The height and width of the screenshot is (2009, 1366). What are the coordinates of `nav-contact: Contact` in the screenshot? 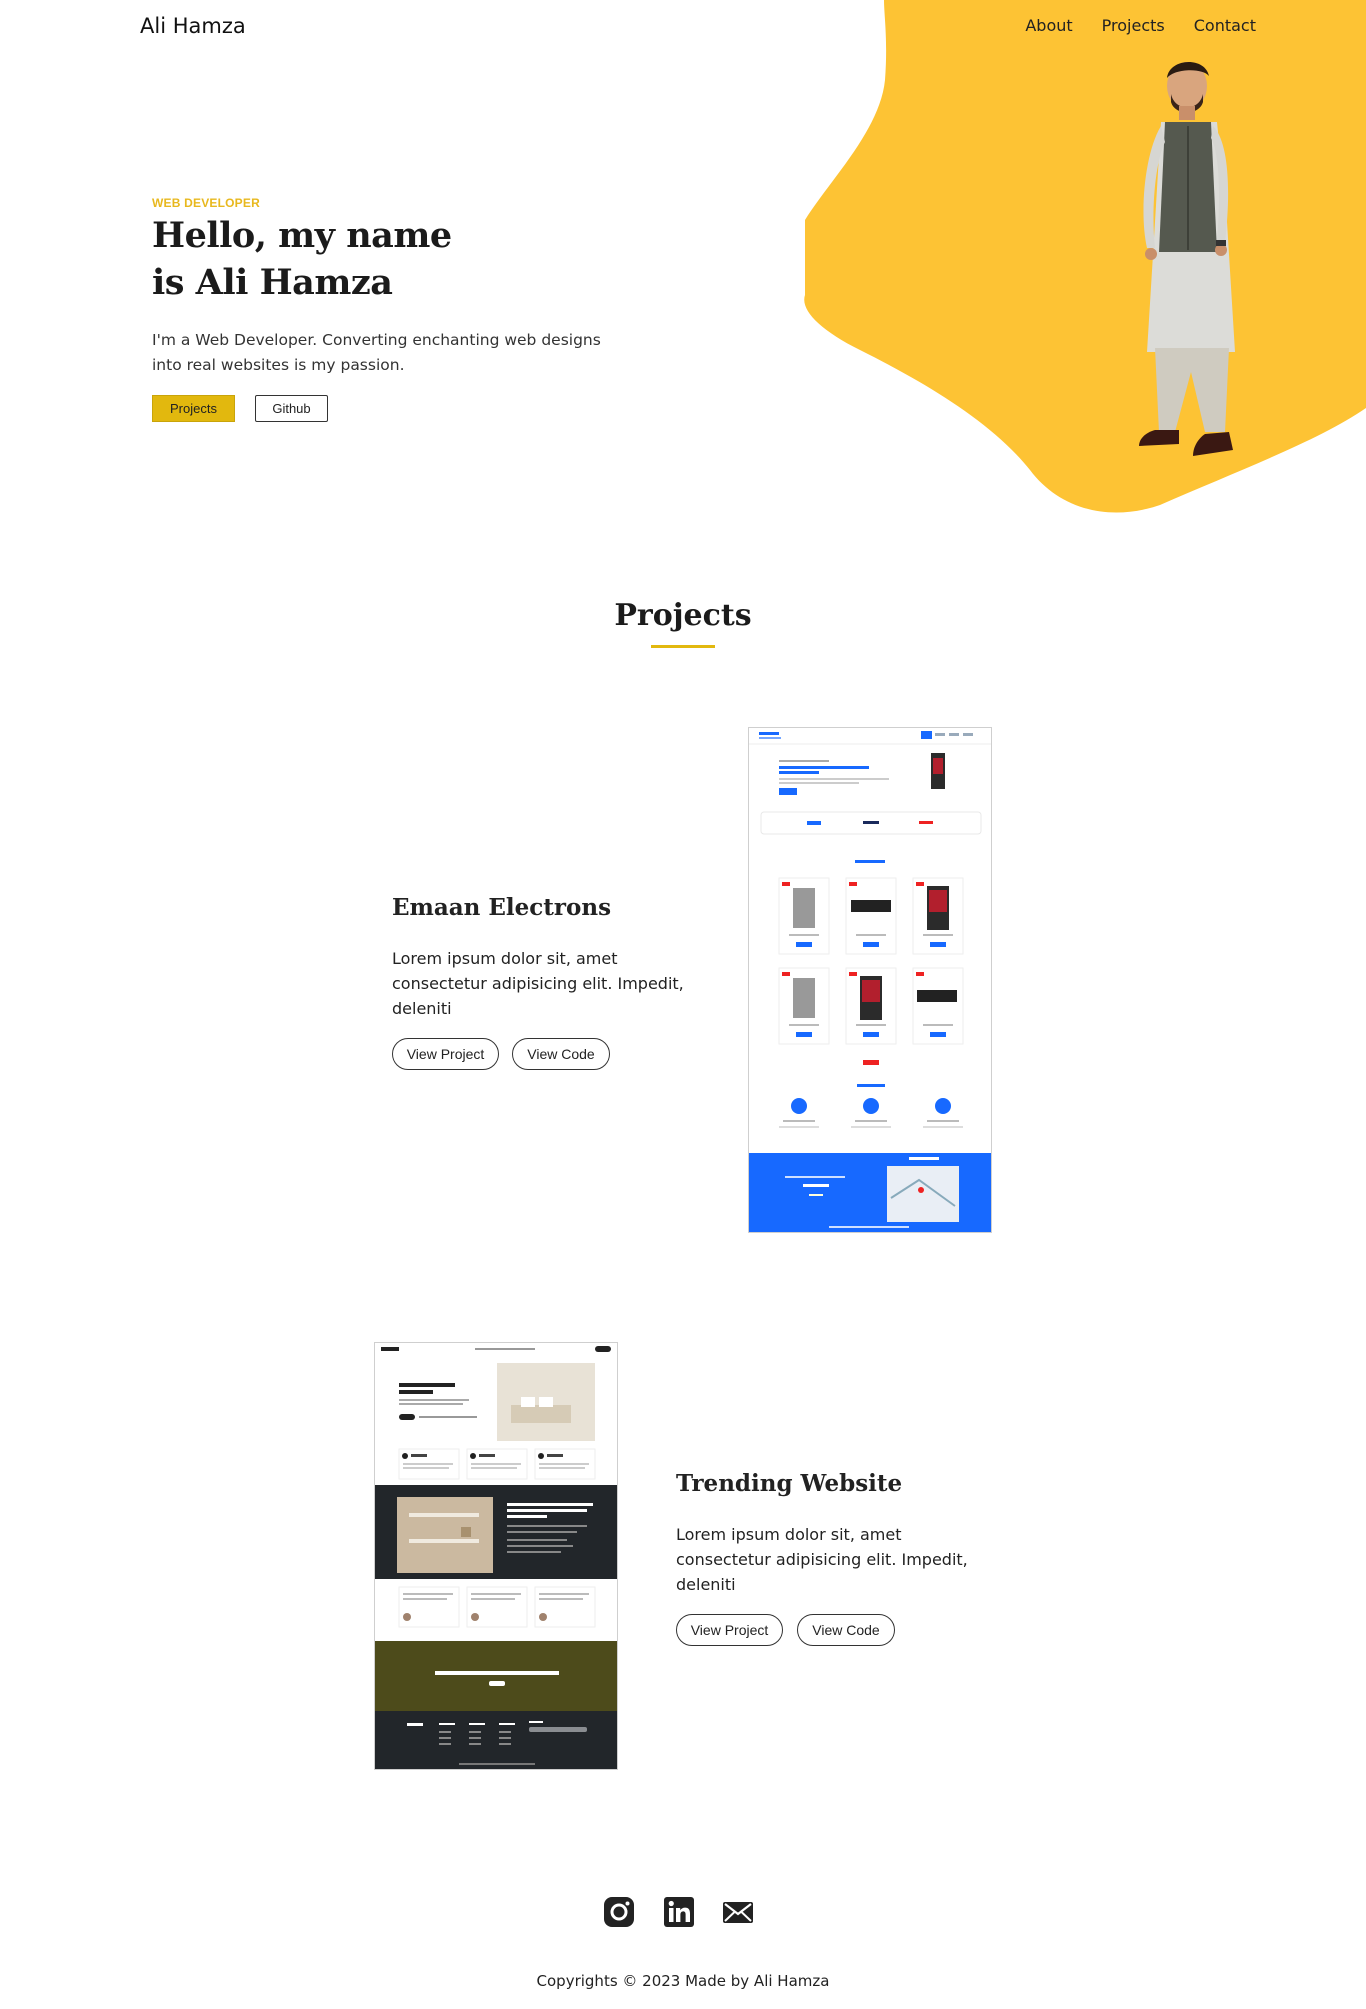 It's located at (1225, 25).